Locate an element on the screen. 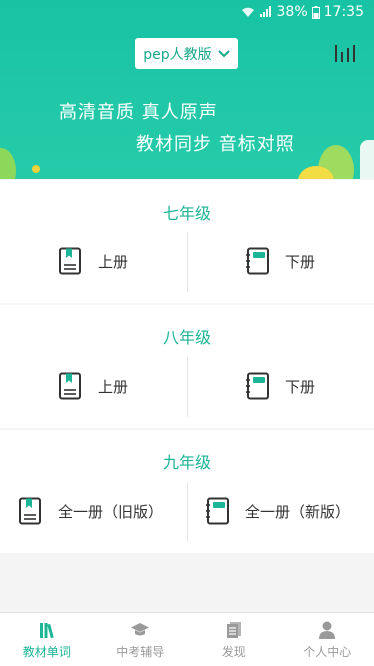  status-bar: 38% 17:35 is located at coordinates (187, 13).